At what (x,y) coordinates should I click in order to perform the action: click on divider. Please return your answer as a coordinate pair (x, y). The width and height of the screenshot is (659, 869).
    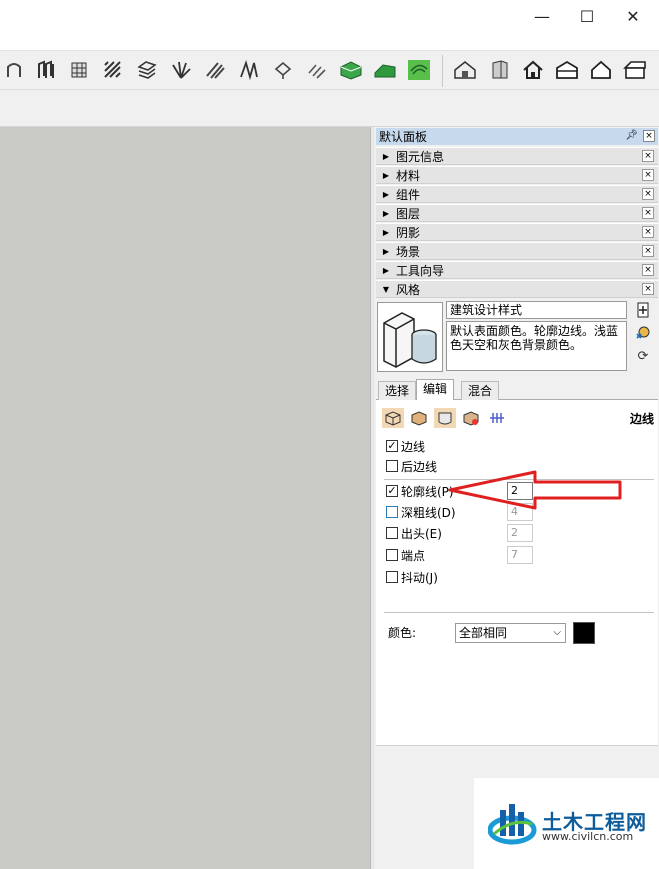
    Looking at the image, I should click on (519, 612).